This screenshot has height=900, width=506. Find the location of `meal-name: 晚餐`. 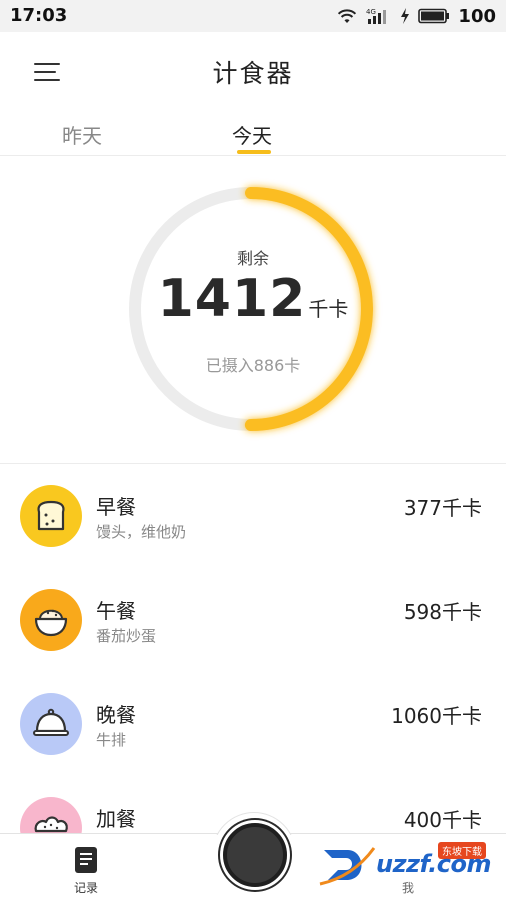

meal-name: 晚餐 is located at coordinates (116, 715).